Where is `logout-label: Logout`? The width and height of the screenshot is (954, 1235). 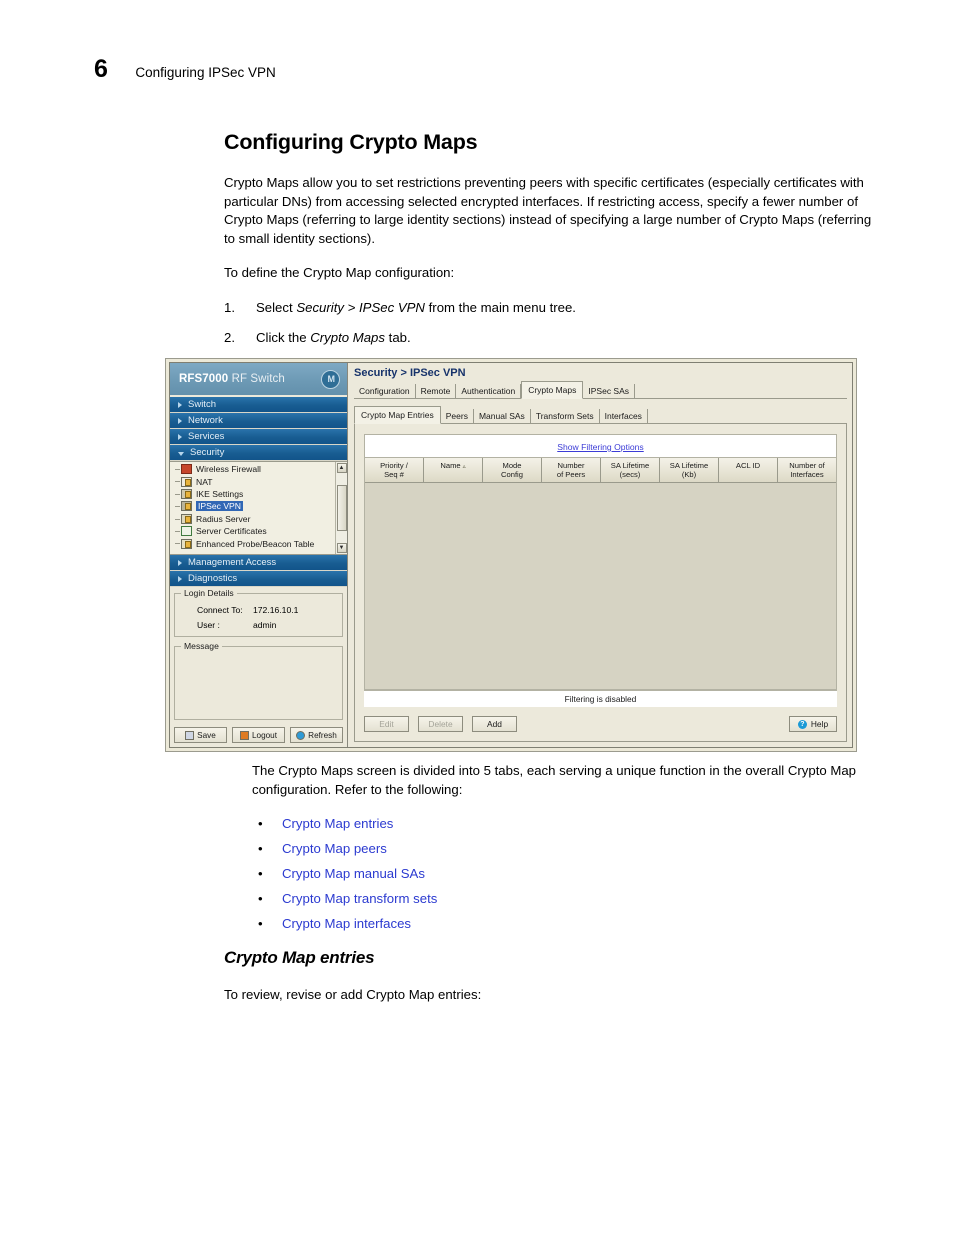
logout-label: Logout is located at coordinates (264, 735).